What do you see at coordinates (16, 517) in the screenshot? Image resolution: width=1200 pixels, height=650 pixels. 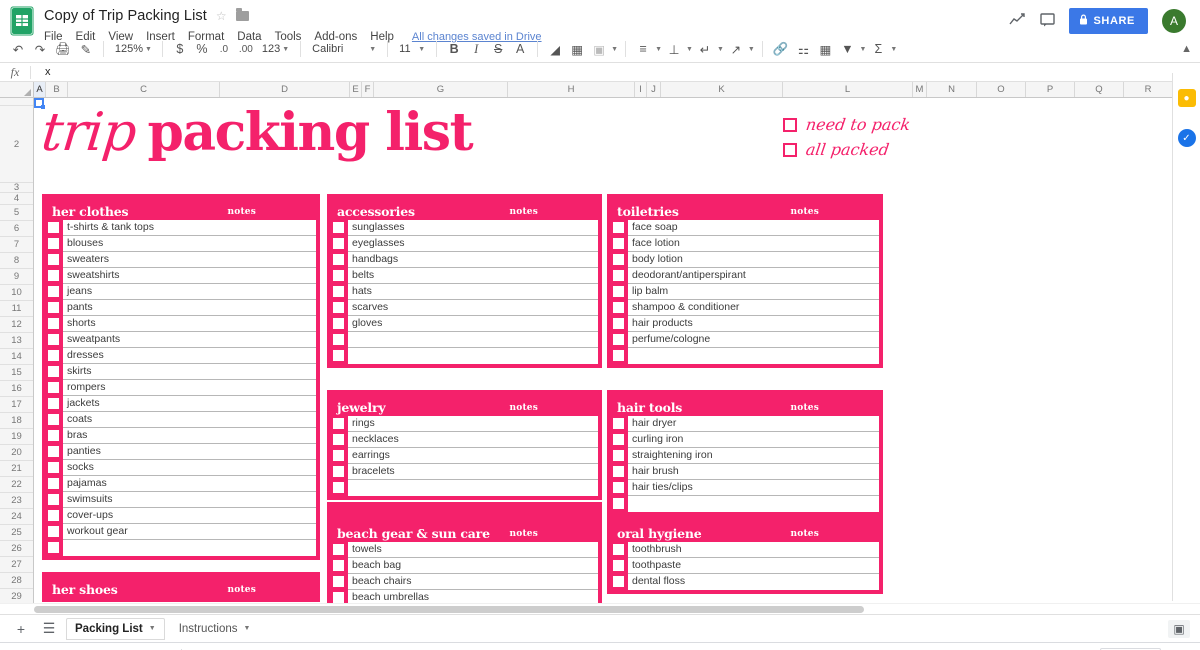 I see `row-header-24: 24` at bounding box center [16, 517].